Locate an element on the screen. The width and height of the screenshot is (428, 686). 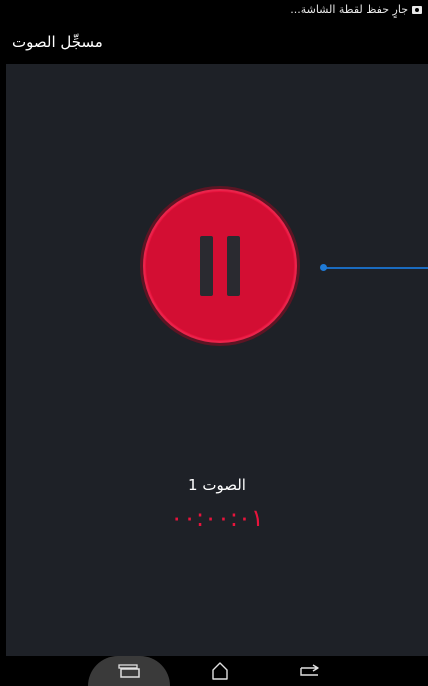
back-button is located at coordinates (310, 671).